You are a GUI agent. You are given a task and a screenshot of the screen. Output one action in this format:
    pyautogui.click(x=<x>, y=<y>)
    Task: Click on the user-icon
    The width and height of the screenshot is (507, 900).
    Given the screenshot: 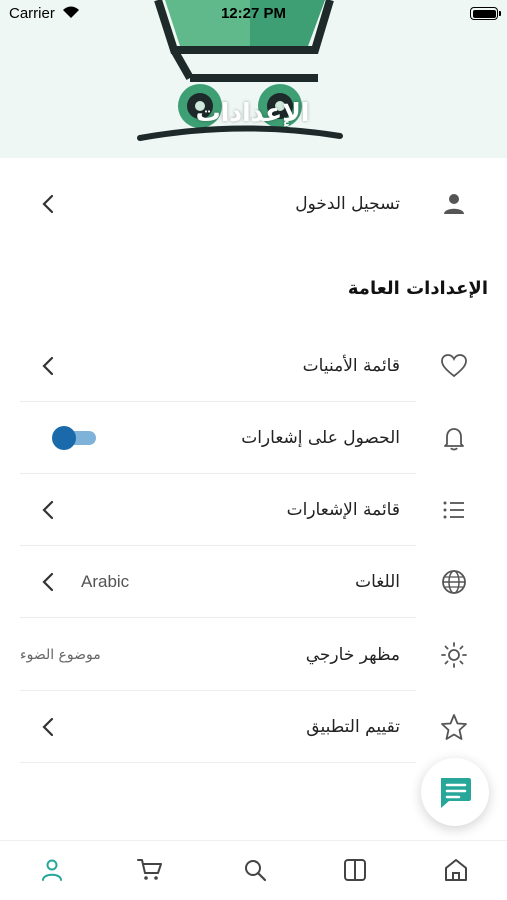 What is the action you would take?
    pyautogui.click(x=454, y=204)
    